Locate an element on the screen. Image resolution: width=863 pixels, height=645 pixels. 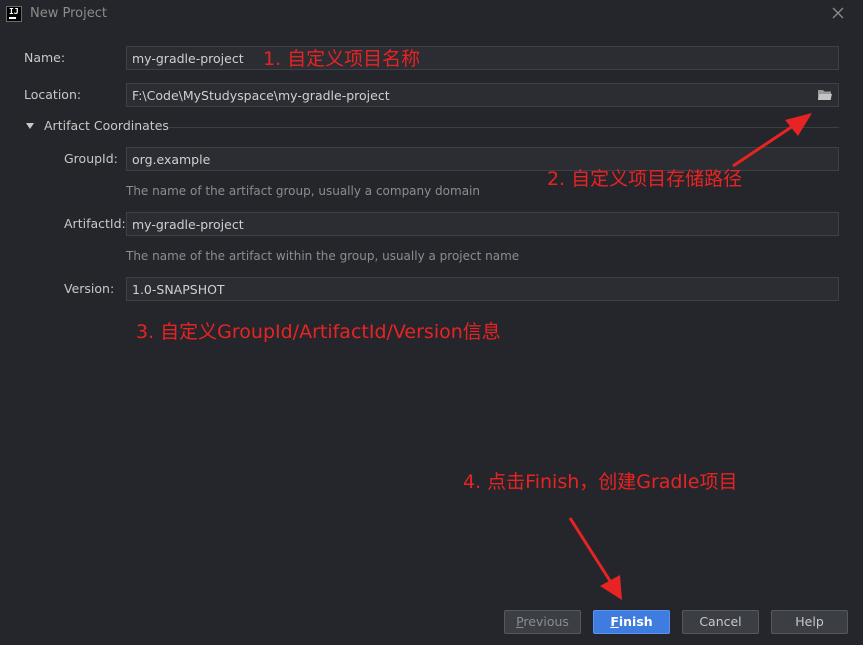
arrow-to-finish is located at coordinates (595, 558).